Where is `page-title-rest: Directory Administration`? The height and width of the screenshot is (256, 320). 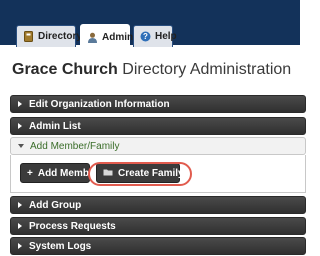 page-title-rest: Directory Administration is located at coordinates (204, 69).